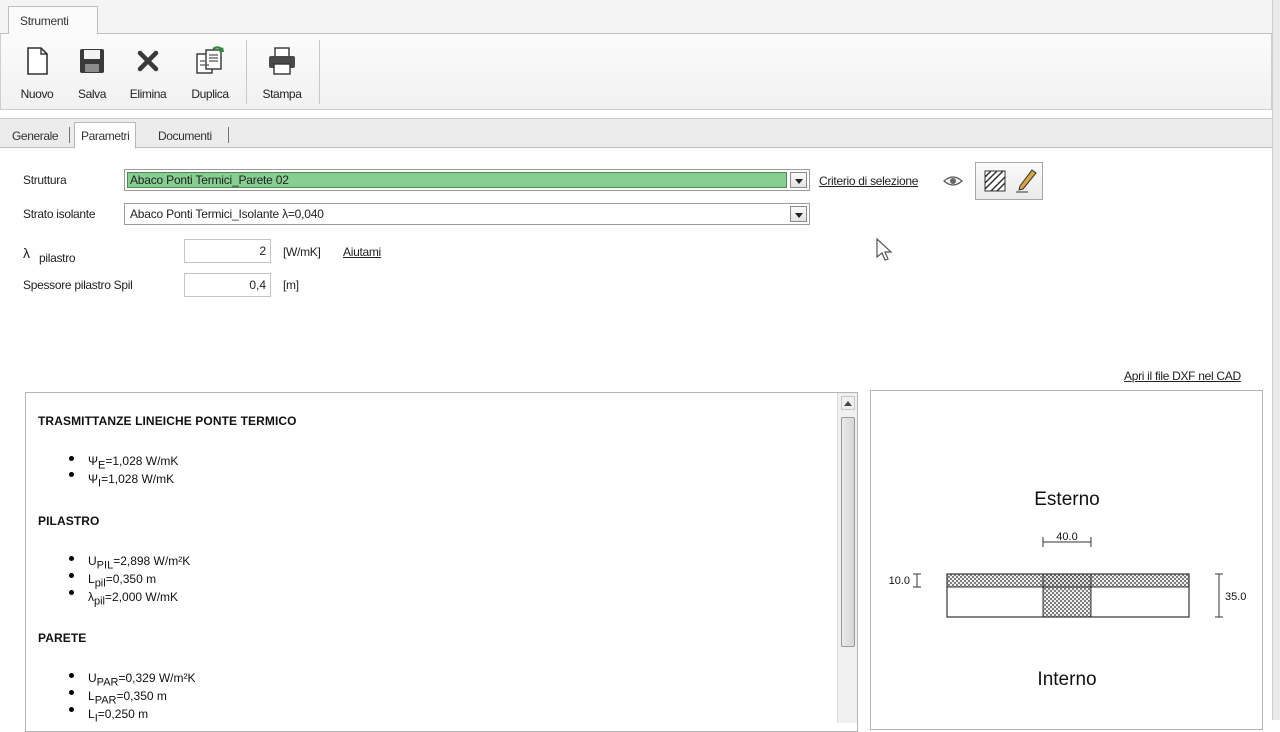 The image size is (1280, 732). I want to click on section-title: PARETE, so click(62, 638).